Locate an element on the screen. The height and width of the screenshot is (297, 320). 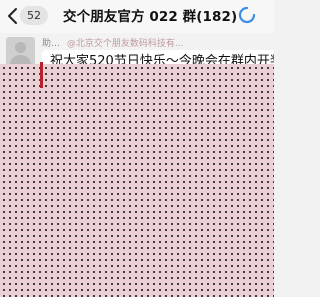
red-marker is located at coordinates (41, 75).